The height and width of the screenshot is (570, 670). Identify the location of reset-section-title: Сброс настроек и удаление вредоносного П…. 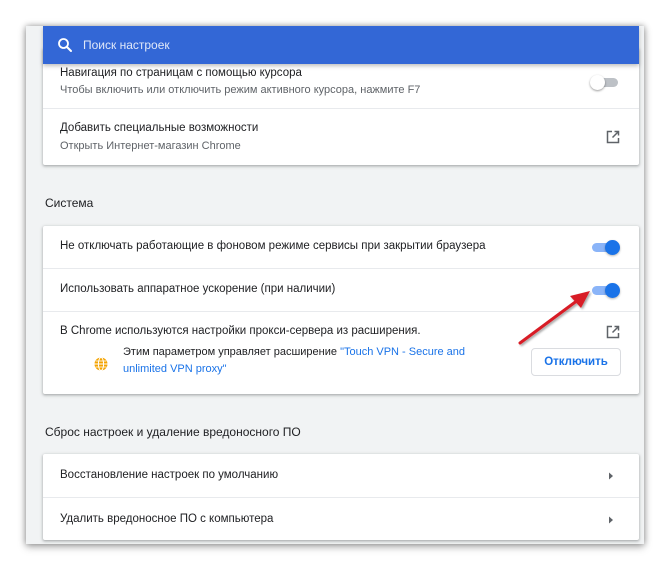
(173, 432).